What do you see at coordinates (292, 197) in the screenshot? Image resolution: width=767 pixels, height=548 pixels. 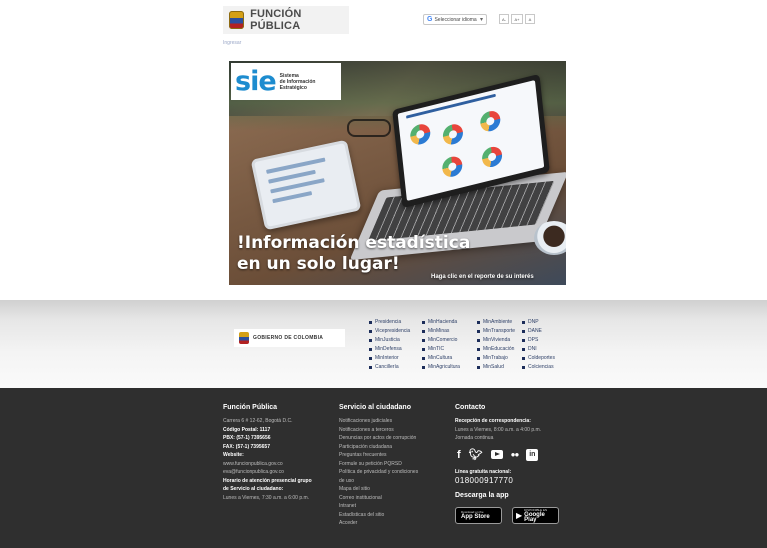 I see `tablet-line` at bounding box center [292, 197].